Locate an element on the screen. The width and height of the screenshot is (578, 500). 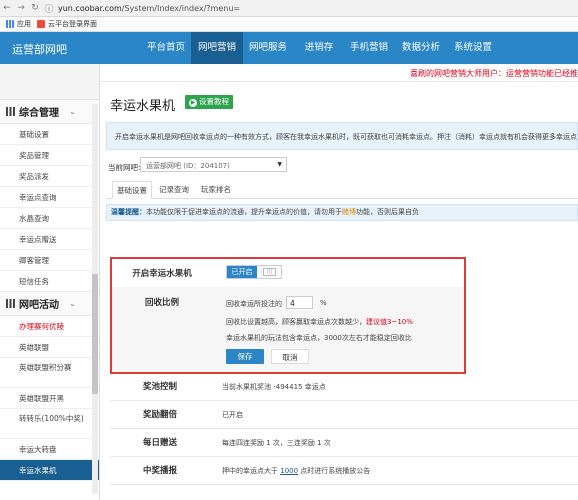
sidebar-section-cafe-activities: 网吧活动 ⌄ is located at coordinates (49, 304).